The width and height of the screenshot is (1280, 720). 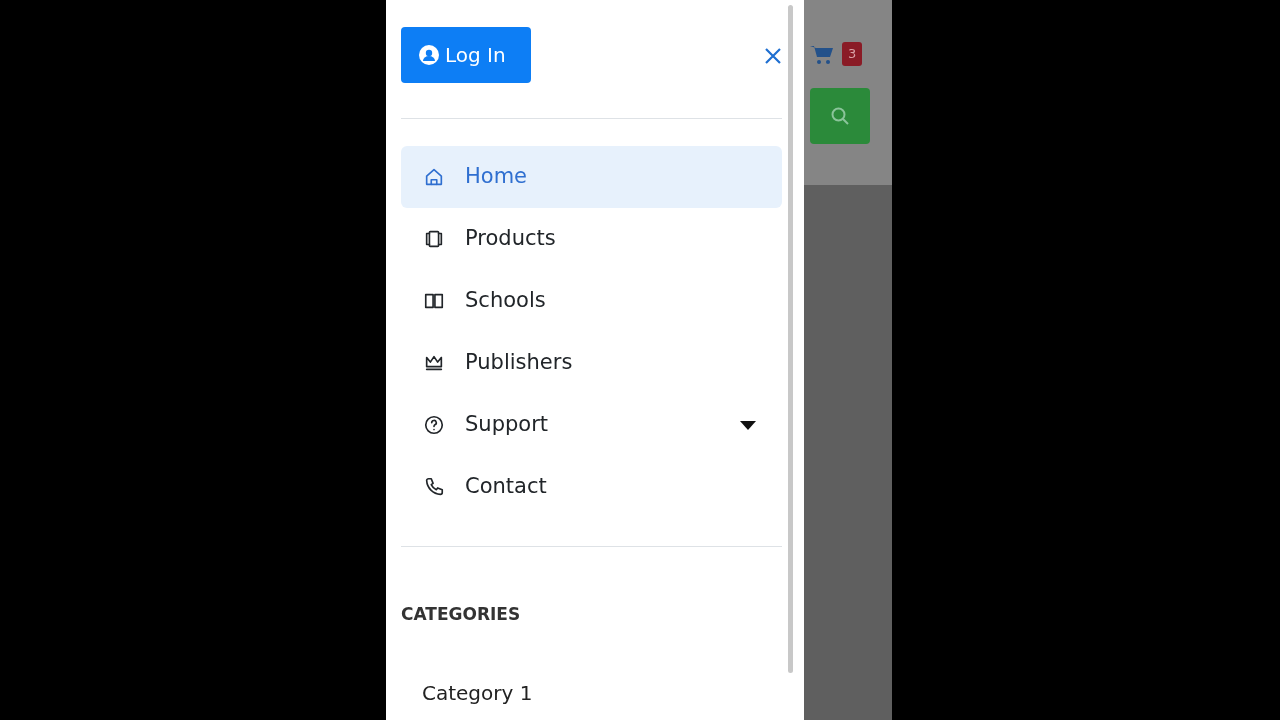 What do you see at coordinates (434, 425) in the screenshot?
I see `question-icon` at bounding box center [434, 425].